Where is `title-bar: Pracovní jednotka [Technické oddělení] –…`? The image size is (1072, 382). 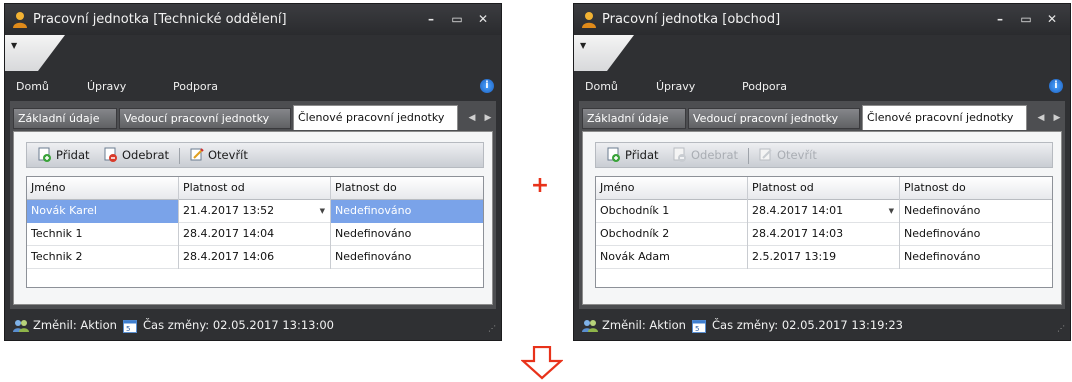
title-bar: Pracovní jednotka [Technické oddělení] –… is located at coordinates (253, 19).